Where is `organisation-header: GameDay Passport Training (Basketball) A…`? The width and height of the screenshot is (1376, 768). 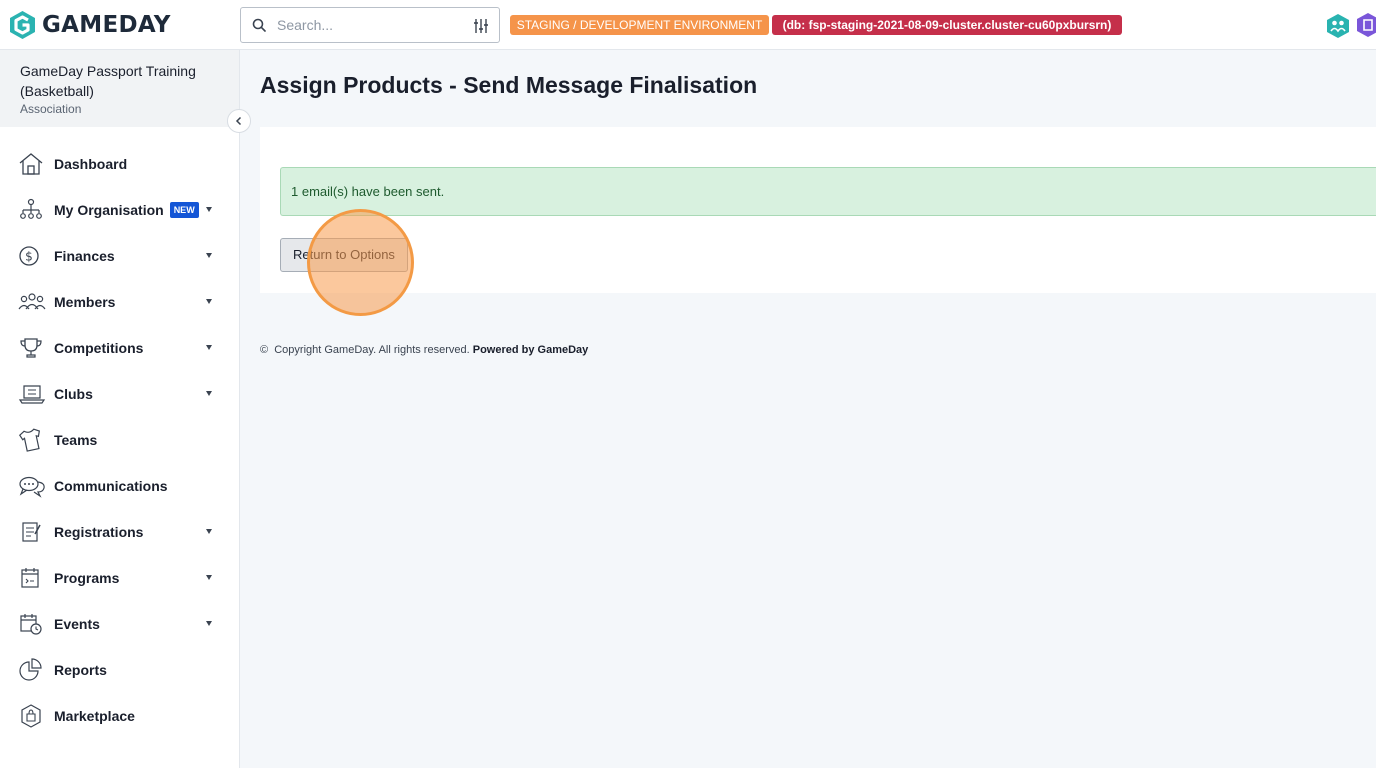
organisation-header: GameDay Passport Training (Basketball) A… is located at coordinates (119, 88).